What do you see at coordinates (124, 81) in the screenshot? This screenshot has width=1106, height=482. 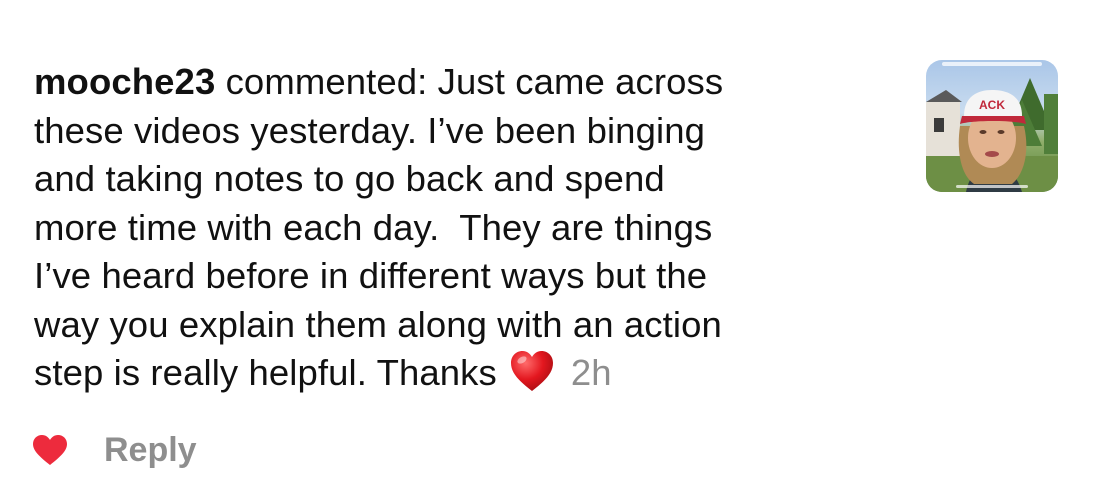 I see `username: mooche23` at bounding box center [124, 81].